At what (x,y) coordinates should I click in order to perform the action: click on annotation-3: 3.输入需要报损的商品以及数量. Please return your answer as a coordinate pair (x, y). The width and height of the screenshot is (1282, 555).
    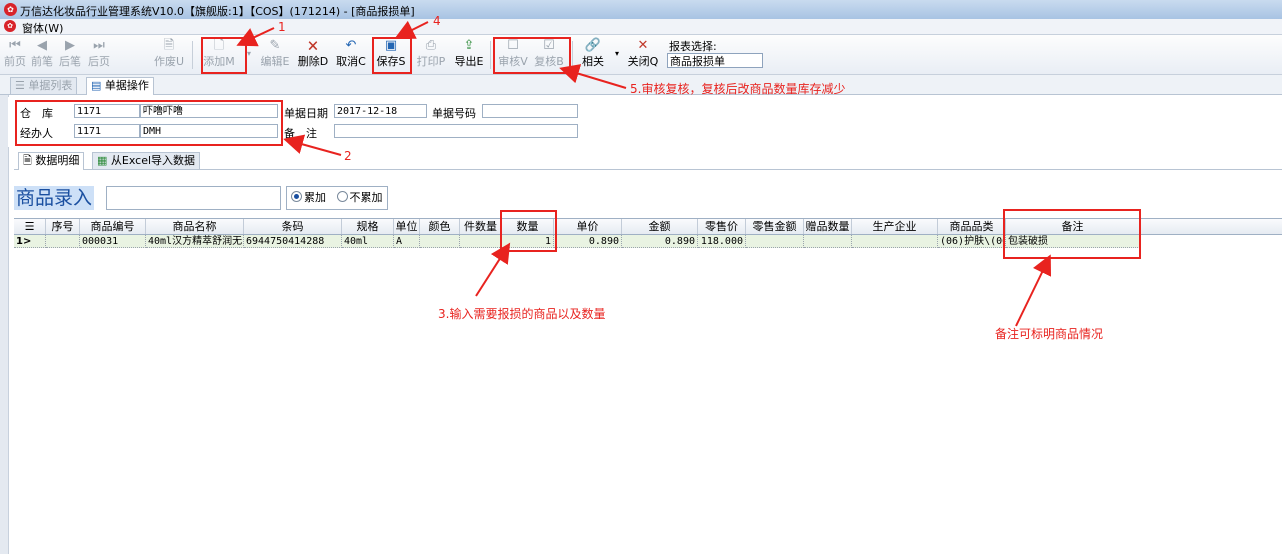
    Looking at the image, I should click on (522, 314).